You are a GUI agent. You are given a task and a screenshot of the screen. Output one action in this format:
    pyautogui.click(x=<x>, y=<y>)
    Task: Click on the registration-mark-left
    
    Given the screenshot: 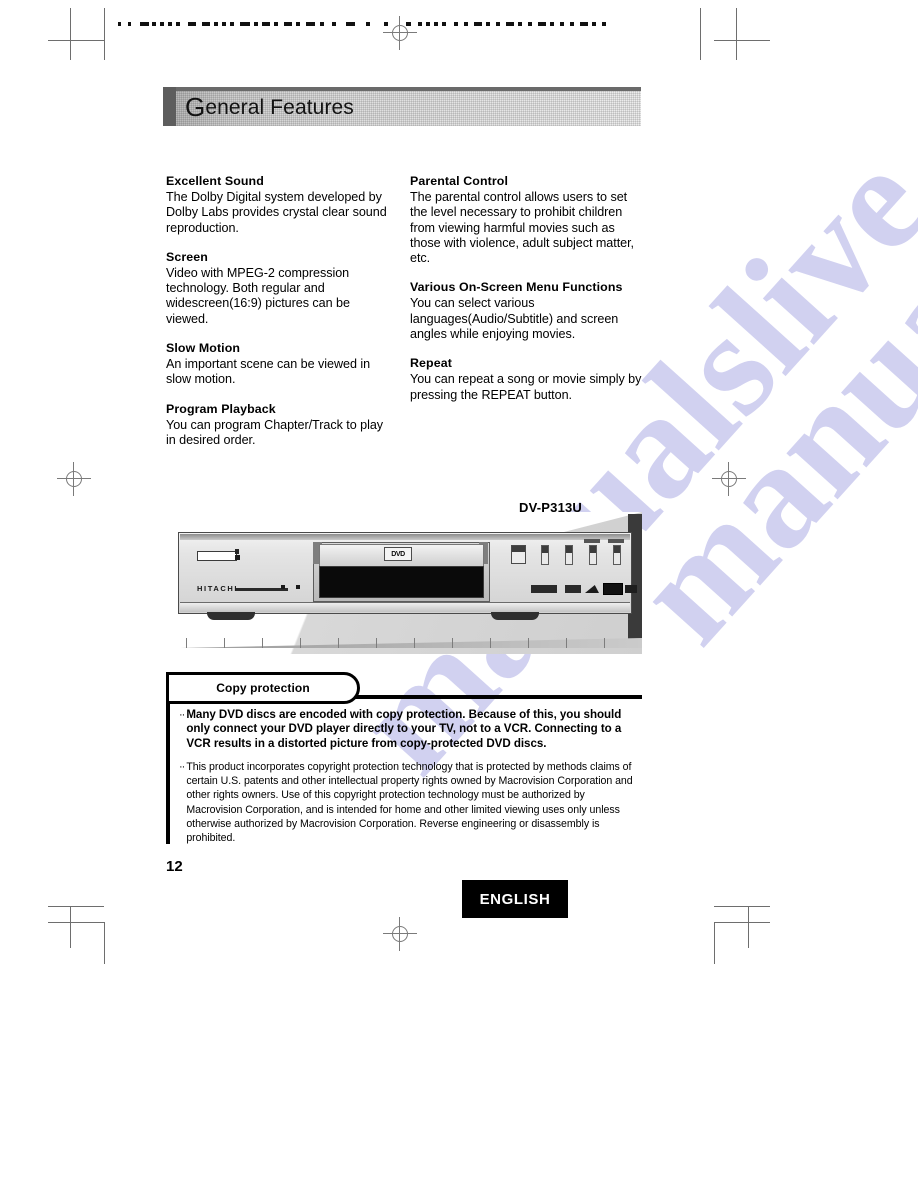 What is the action you would take?
    pyautogui.click(x=74, y=479)
    